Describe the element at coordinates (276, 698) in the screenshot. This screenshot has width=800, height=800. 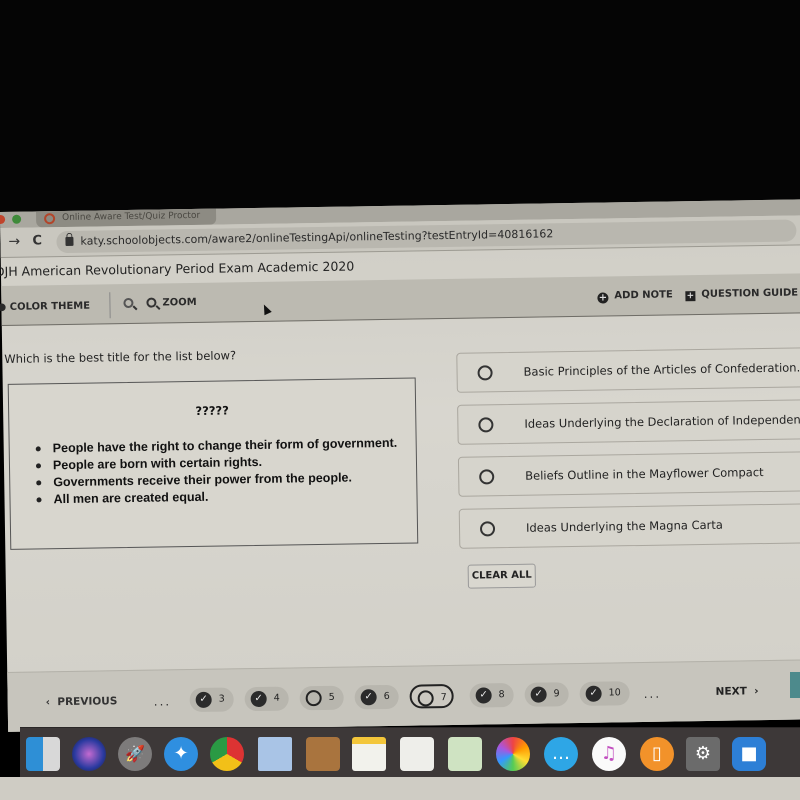
I see `page-number: 4` at that location.